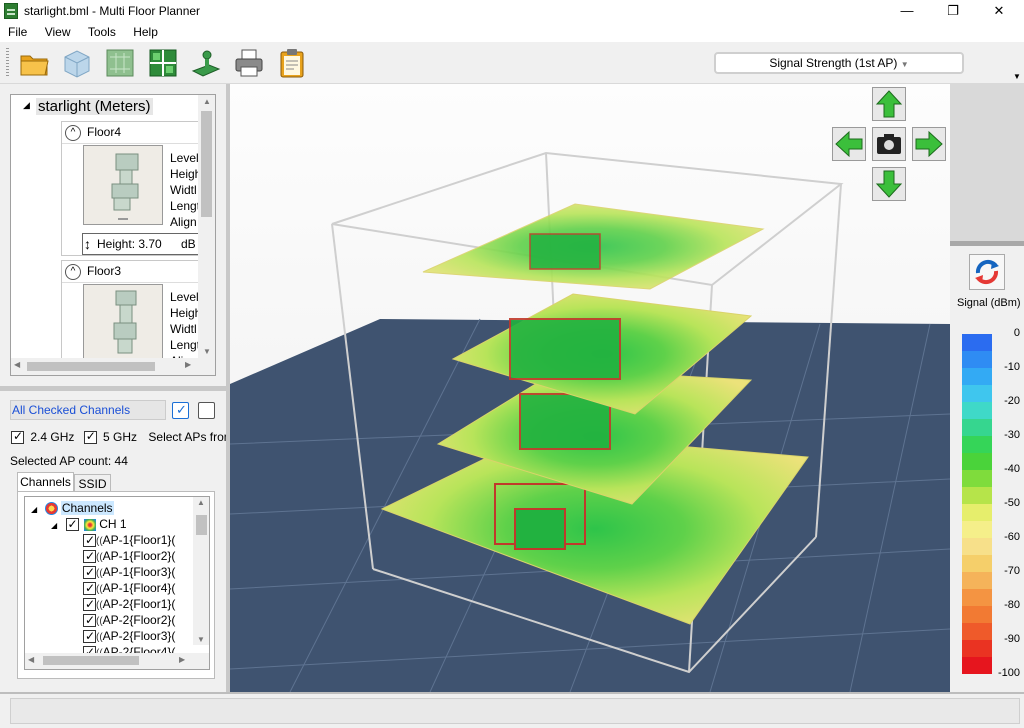 The image size is (1024, 728). I want to click on snapshot-button, so click(889, 144).